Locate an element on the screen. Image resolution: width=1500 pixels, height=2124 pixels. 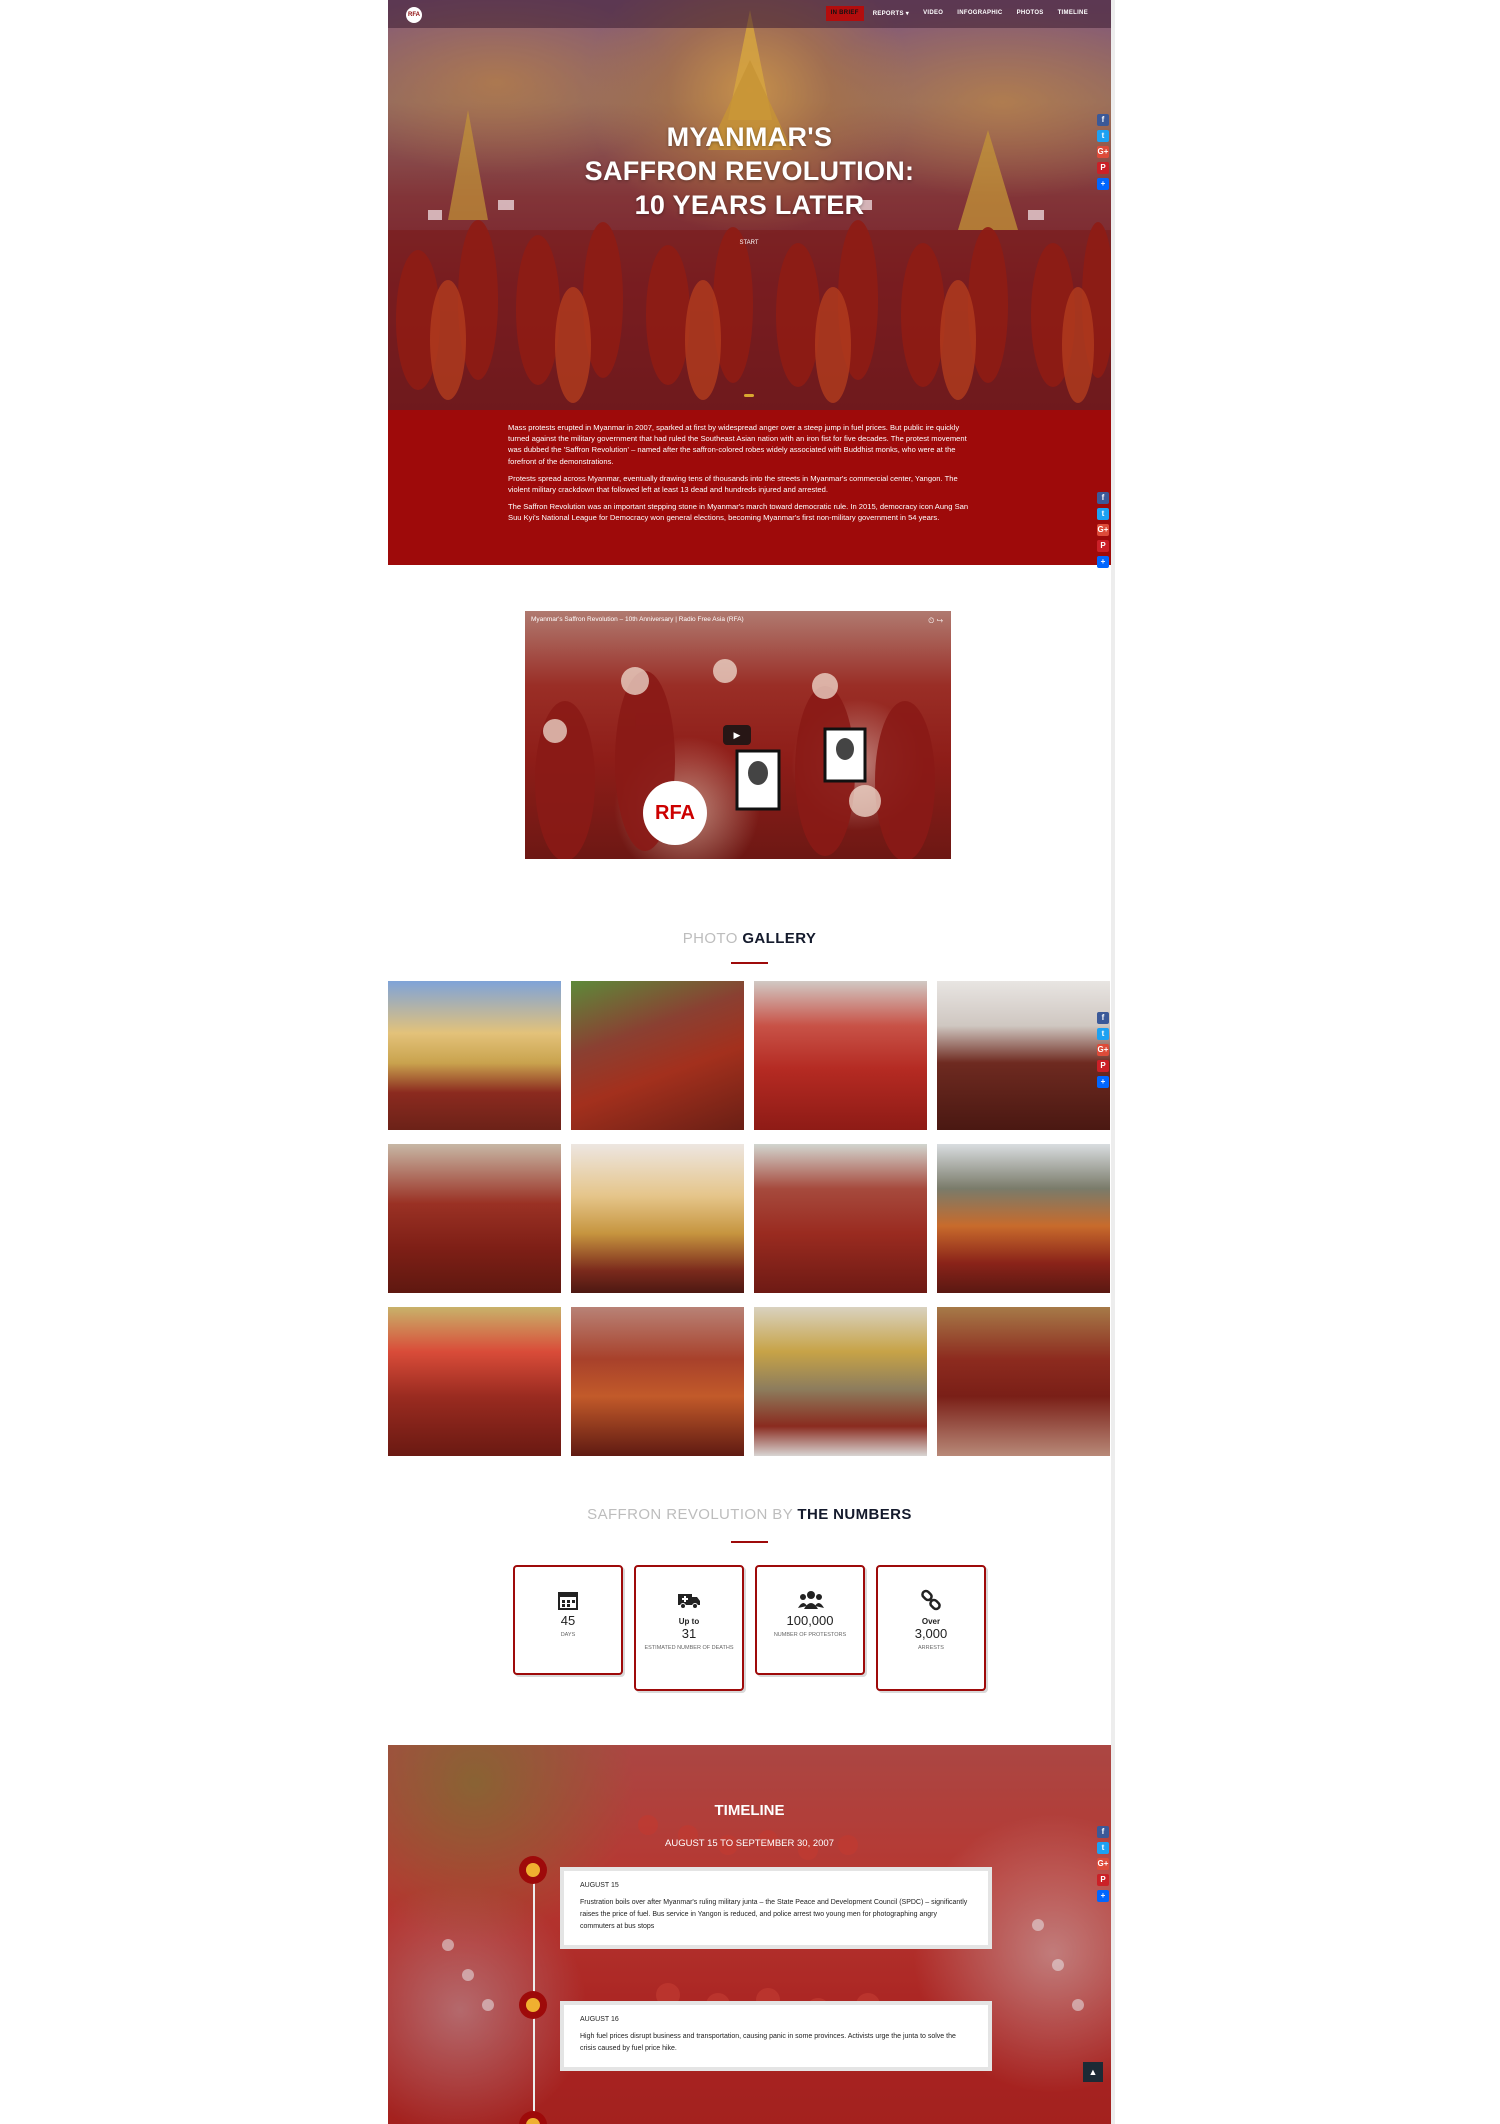
stat-value: 45 is located at coordinates (568, 1620).